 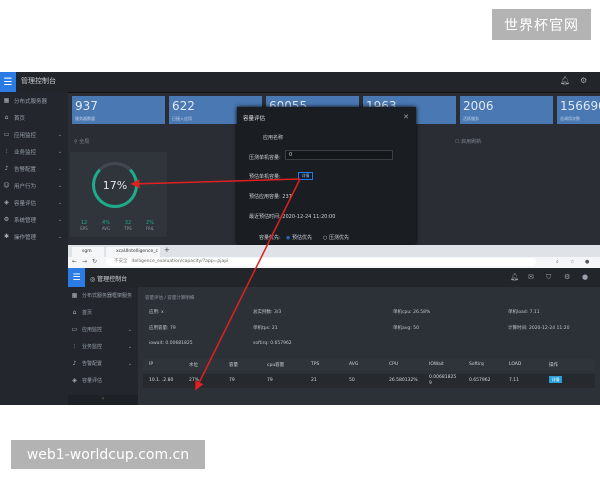 I want to click on watermark-bottom: web1-worldcup.com.cn, so click(x=108, y=454).